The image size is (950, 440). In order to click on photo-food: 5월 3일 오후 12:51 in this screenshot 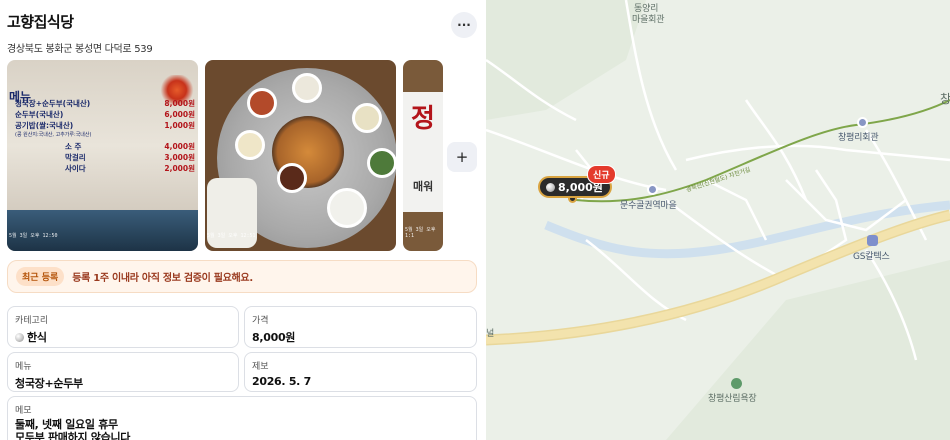, I will do `click(300, 155)`.